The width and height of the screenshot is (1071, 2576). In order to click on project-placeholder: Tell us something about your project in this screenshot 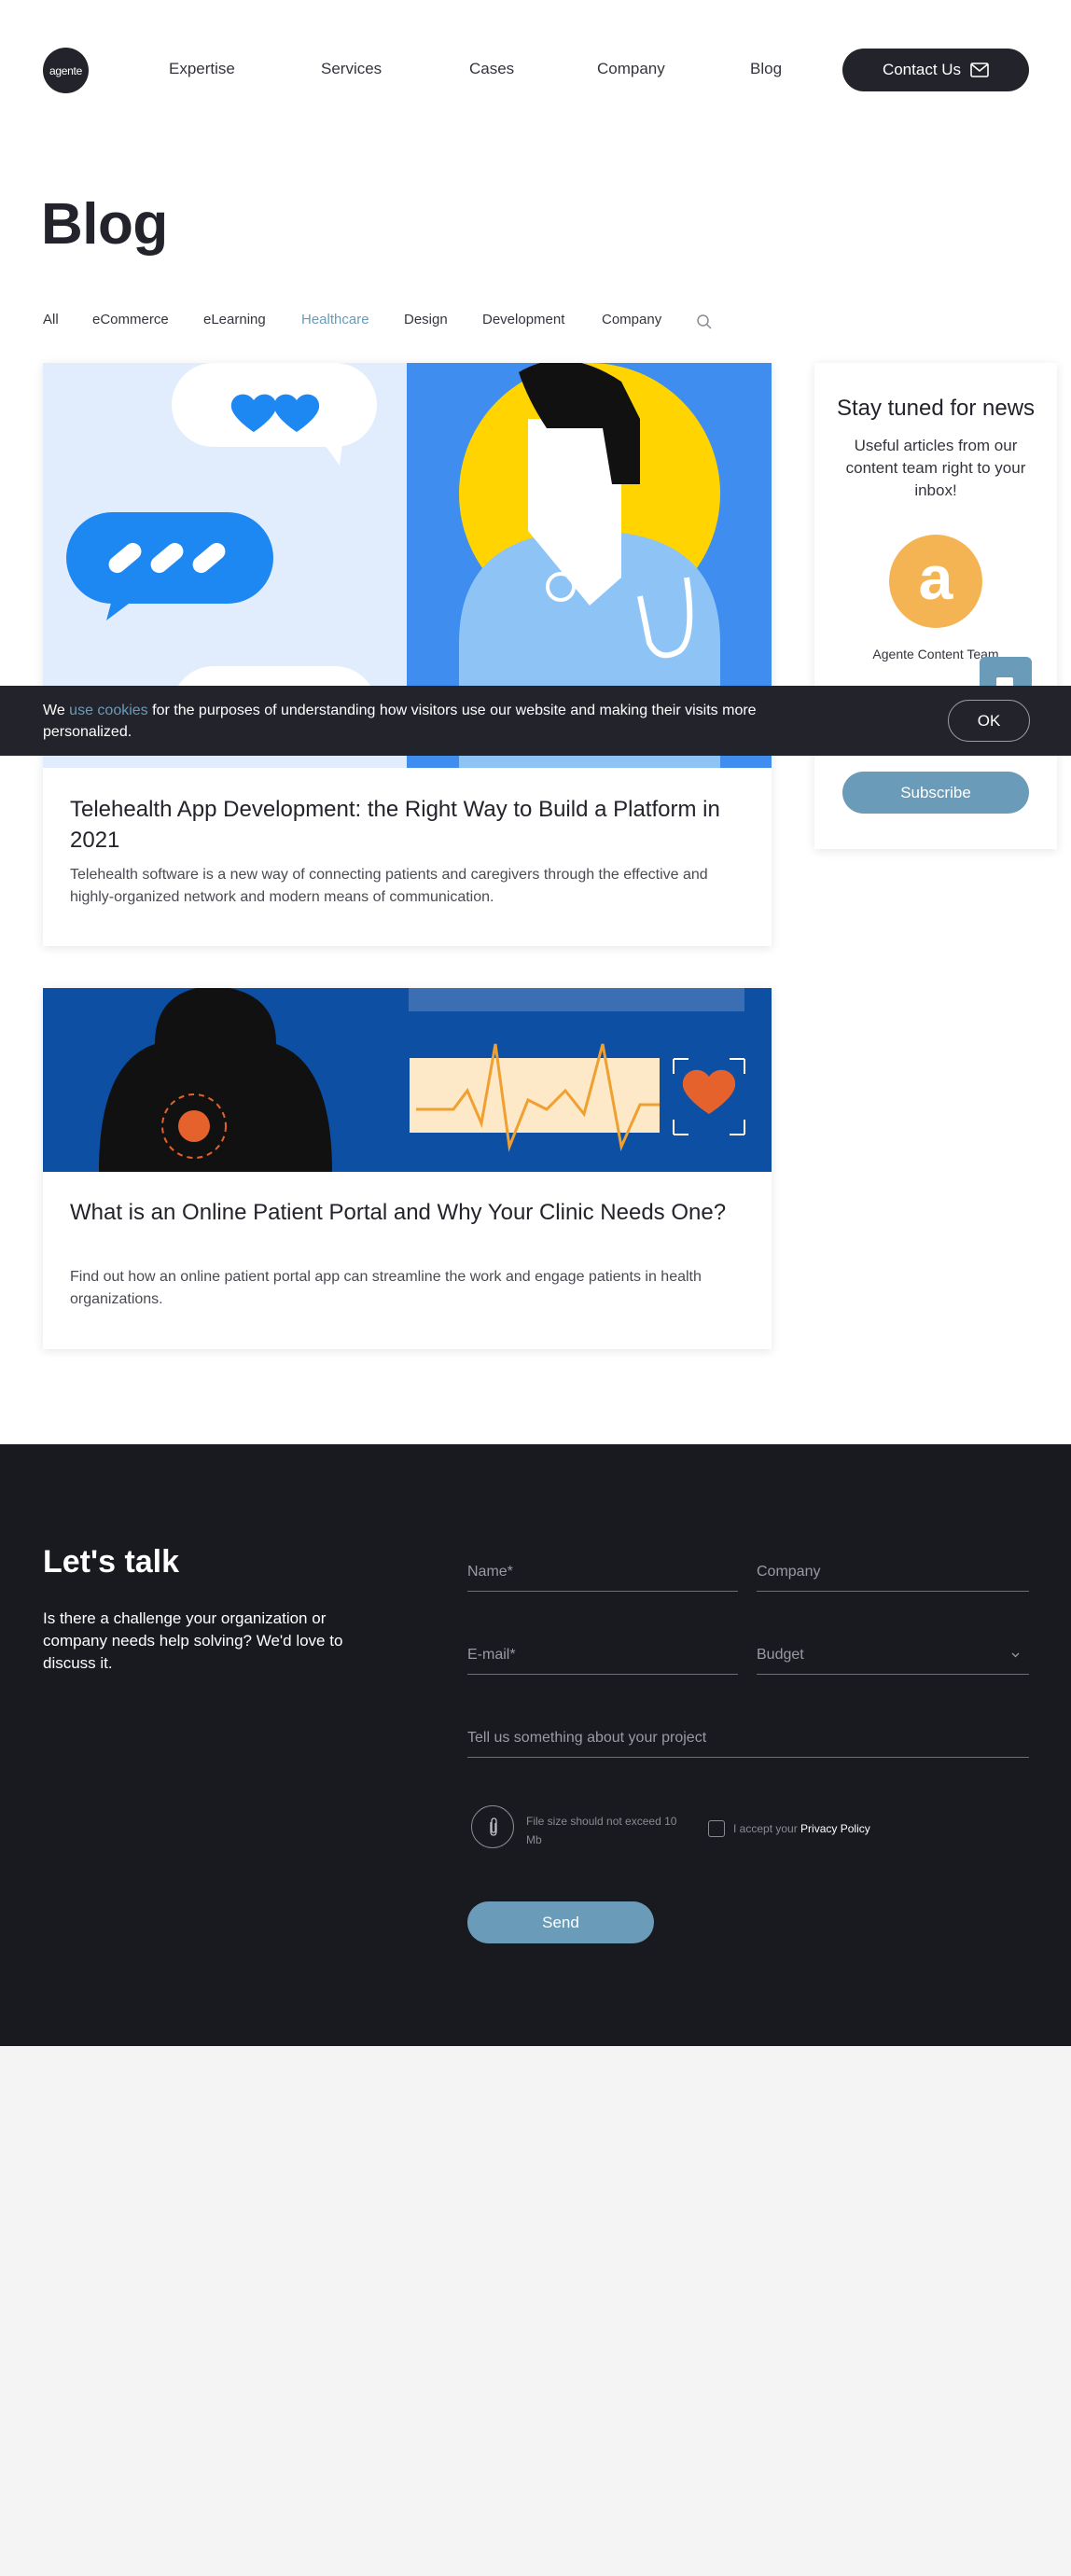, I will do `click(587, 1738)`.